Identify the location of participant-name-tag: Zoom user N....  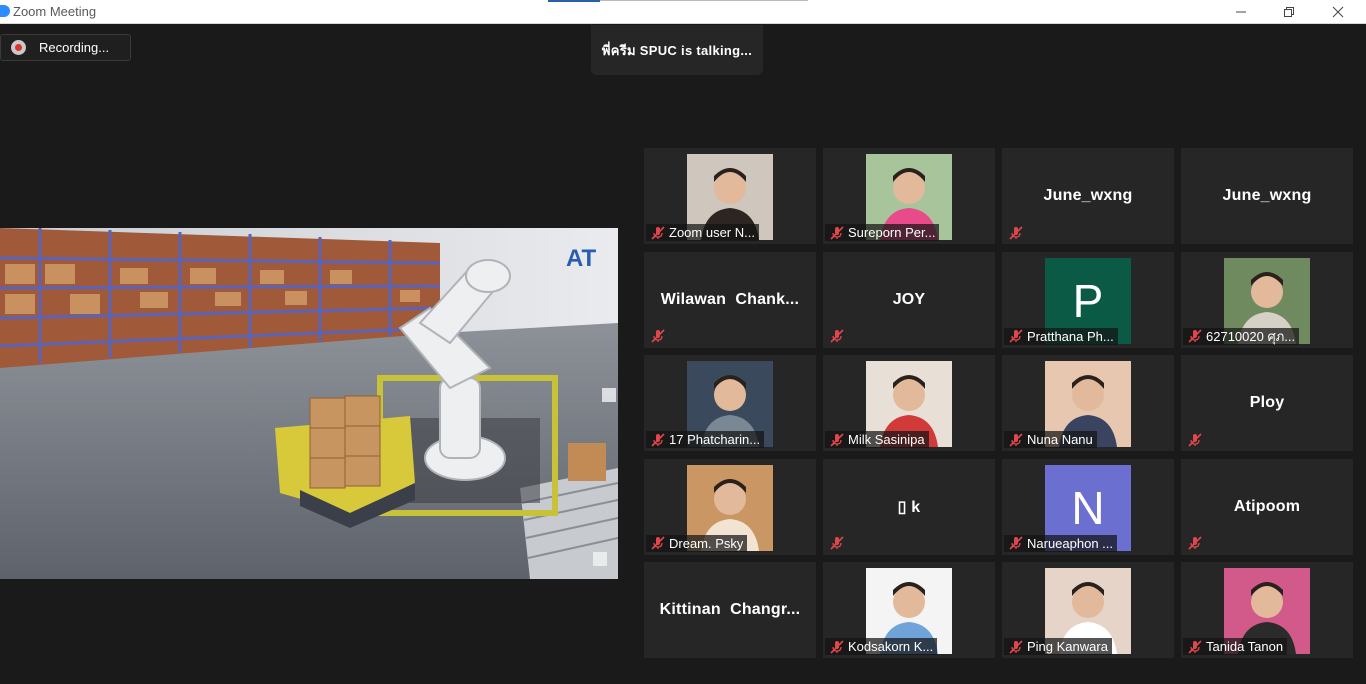
(702, 232).